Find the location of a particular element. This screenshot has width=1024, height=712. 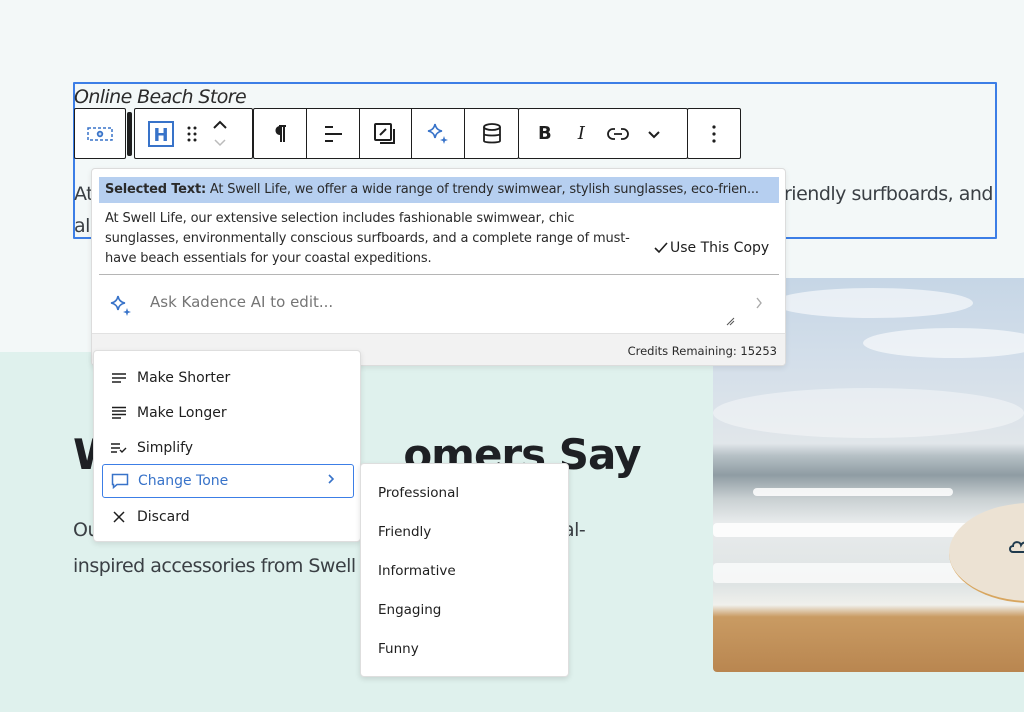

heading-icon: H is located at coordinates (161, 133).